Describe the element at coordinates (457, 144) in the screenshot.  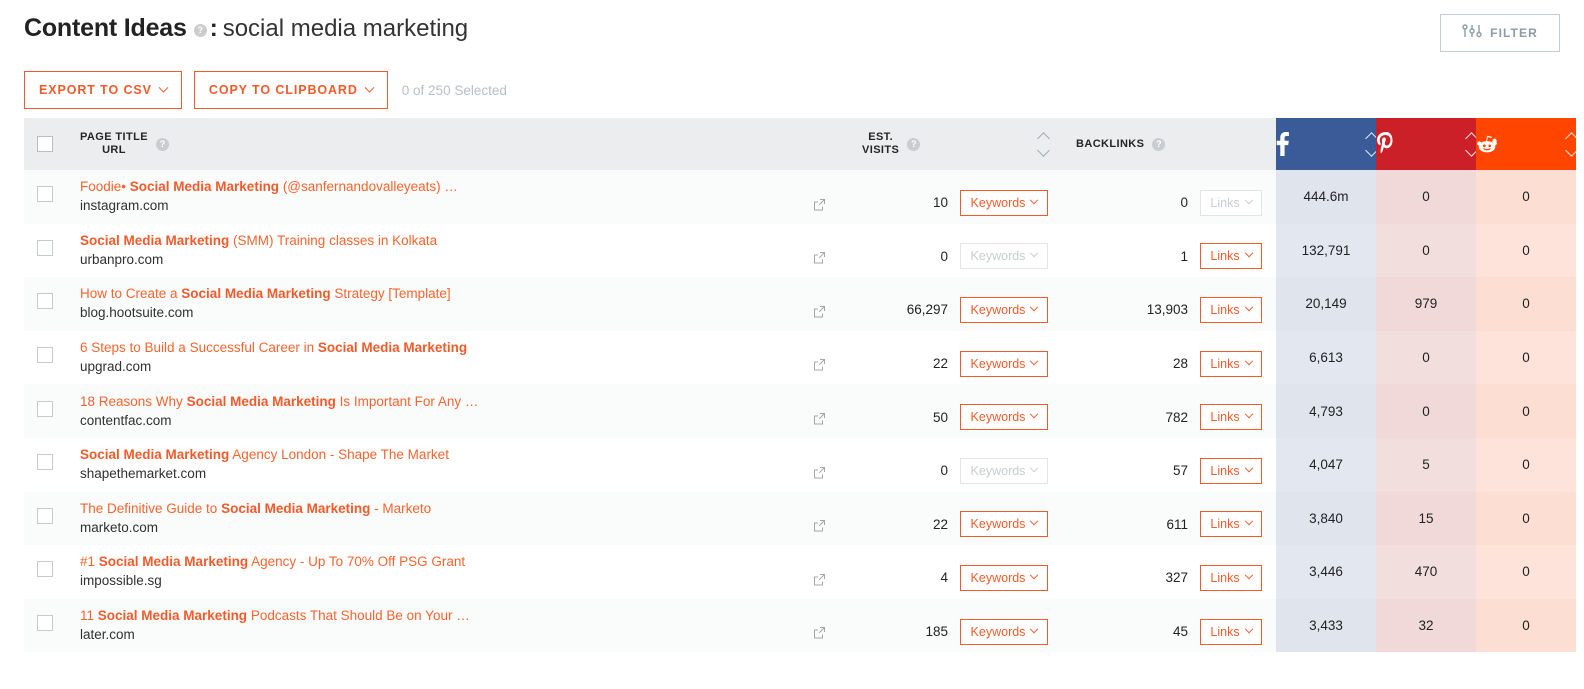
I see `column-header-page-title: PAGE TITLE URL ?` at that location.